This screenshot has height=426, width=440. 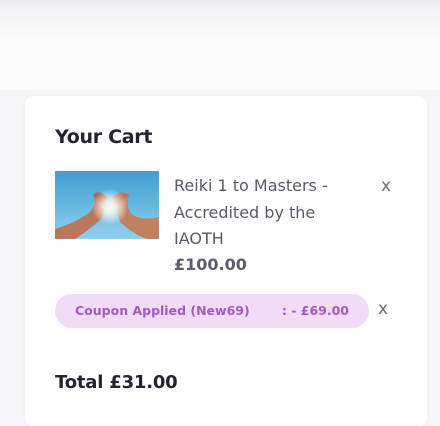 I want to click on product-price: £100.00, so click(x=210, y=264).